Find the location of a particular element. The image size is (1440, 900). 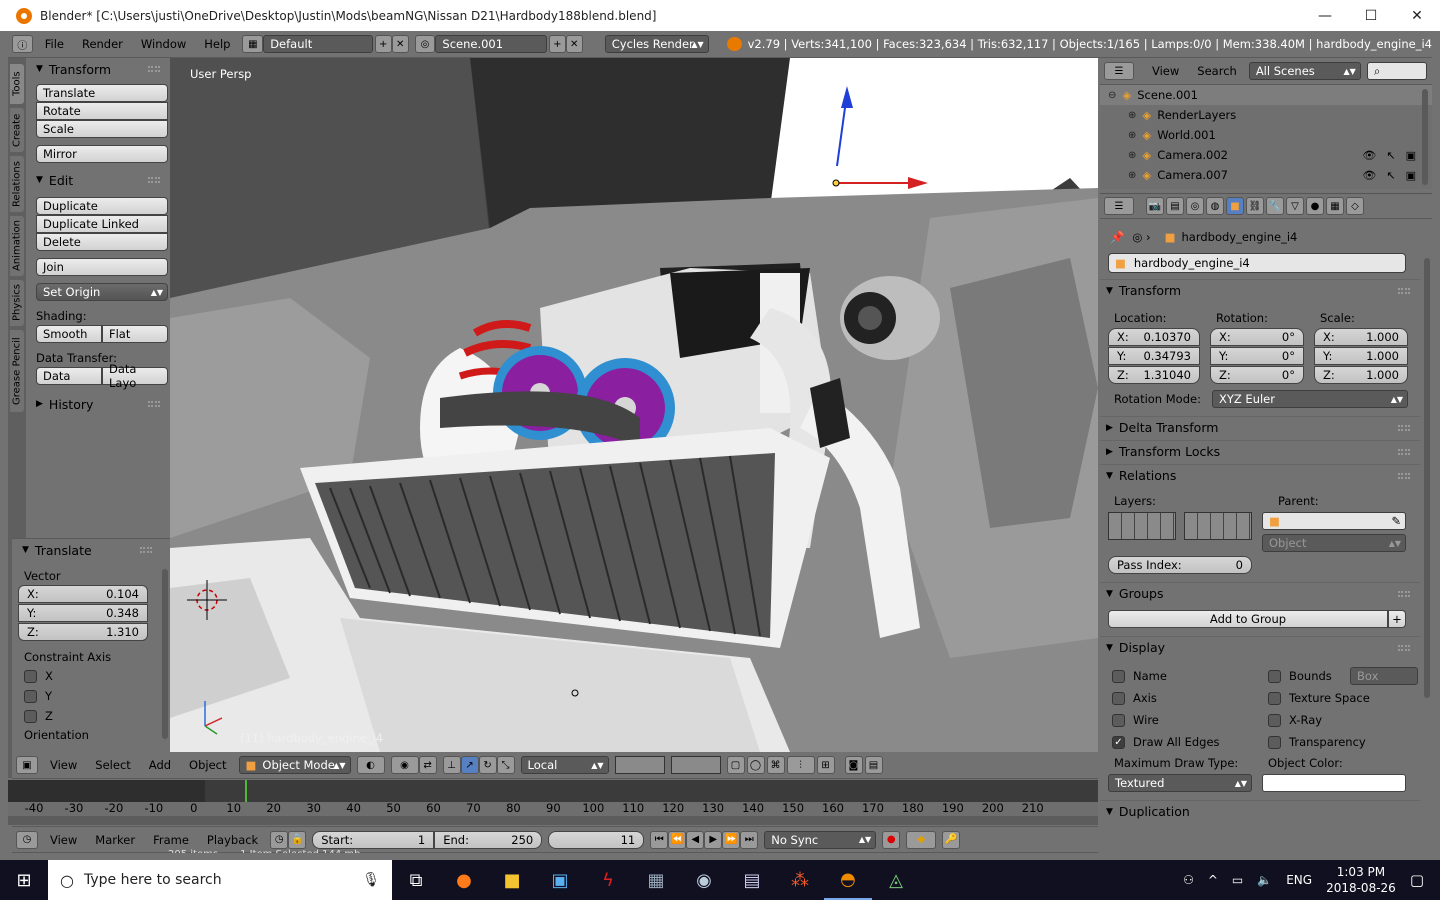

object-layers-grid-a is located at coordinates (1142, 526).